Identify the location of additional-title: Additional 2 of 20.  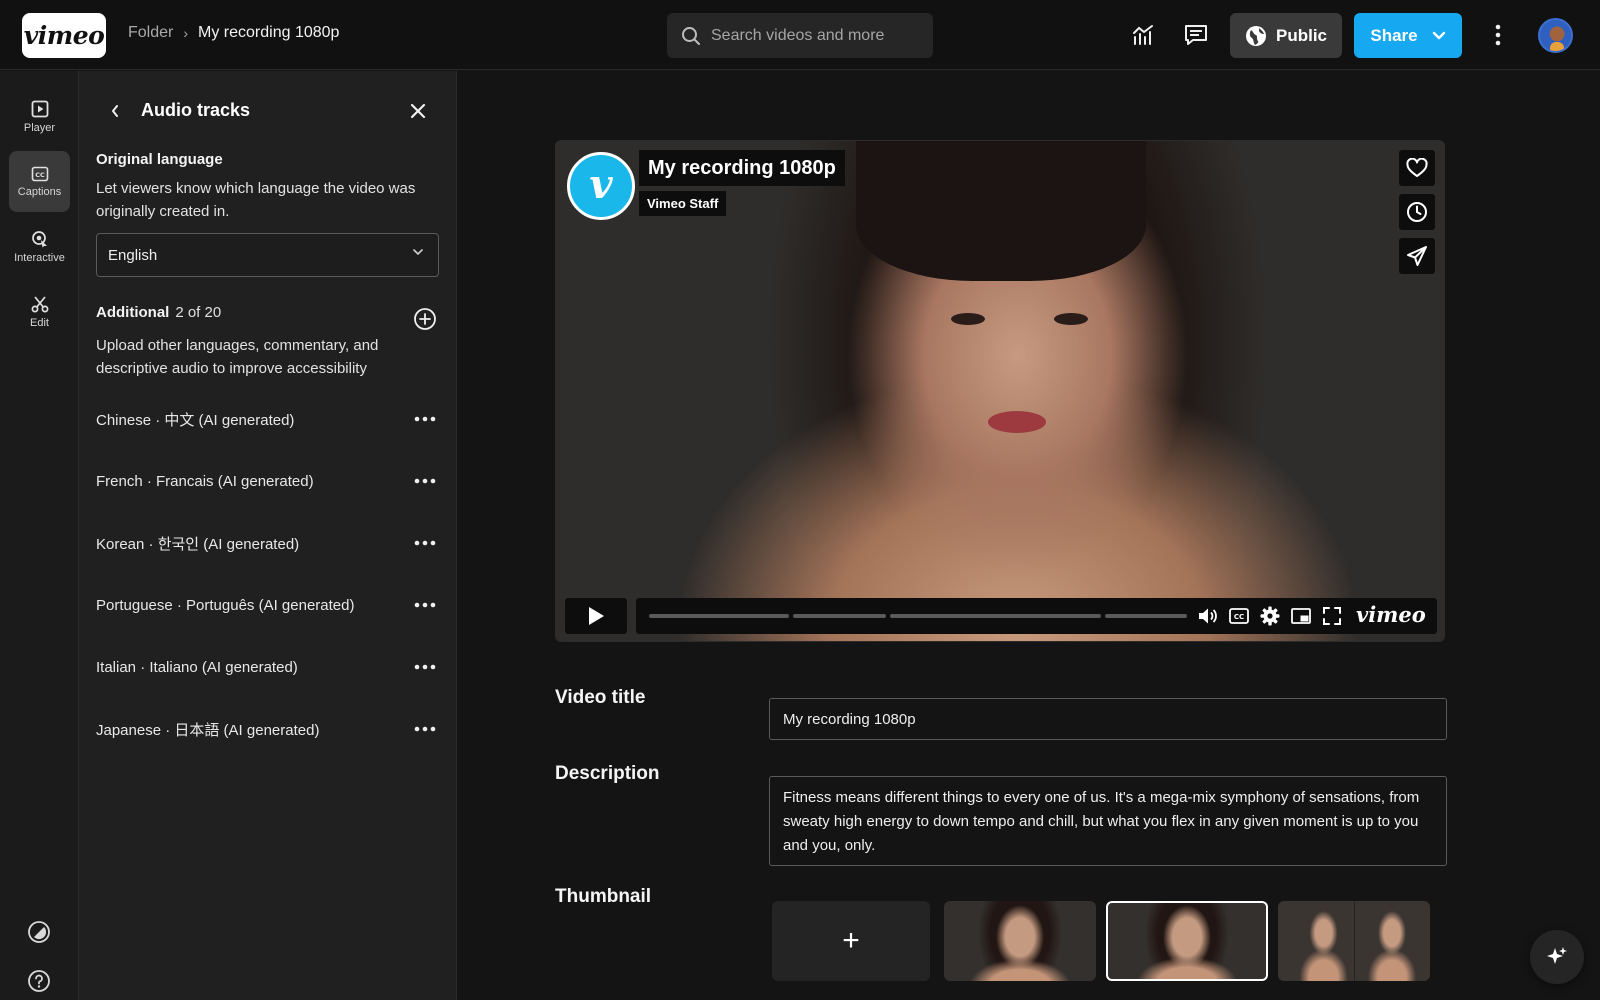
(158, 312).